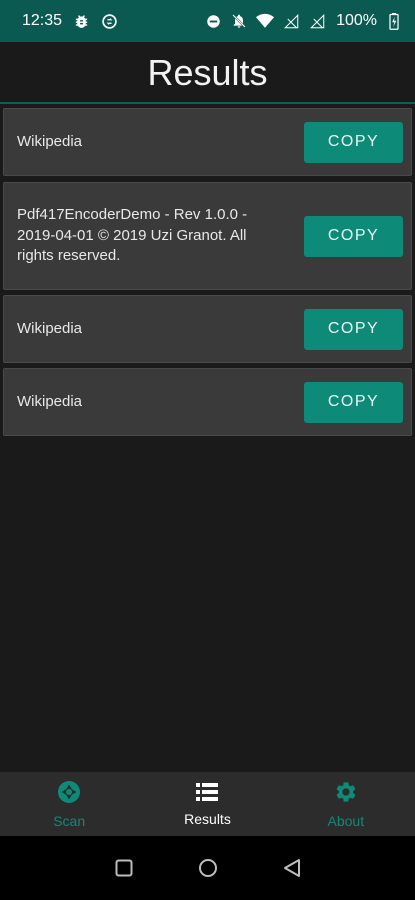 Image resolution: width=415 pixels, height=900 pixels. What do you see at coordinates (239, 21) in the screenshot?
I see `notifications-off-icon` at bounding box center [239, 21].